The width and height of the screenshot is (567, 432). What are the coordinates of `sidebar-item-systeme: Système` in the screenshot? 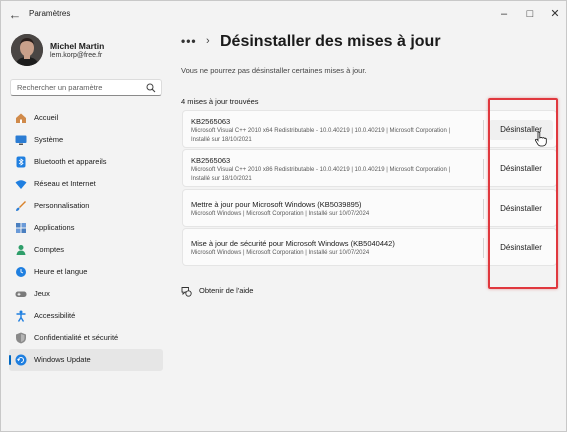 It's located at (86, 140).